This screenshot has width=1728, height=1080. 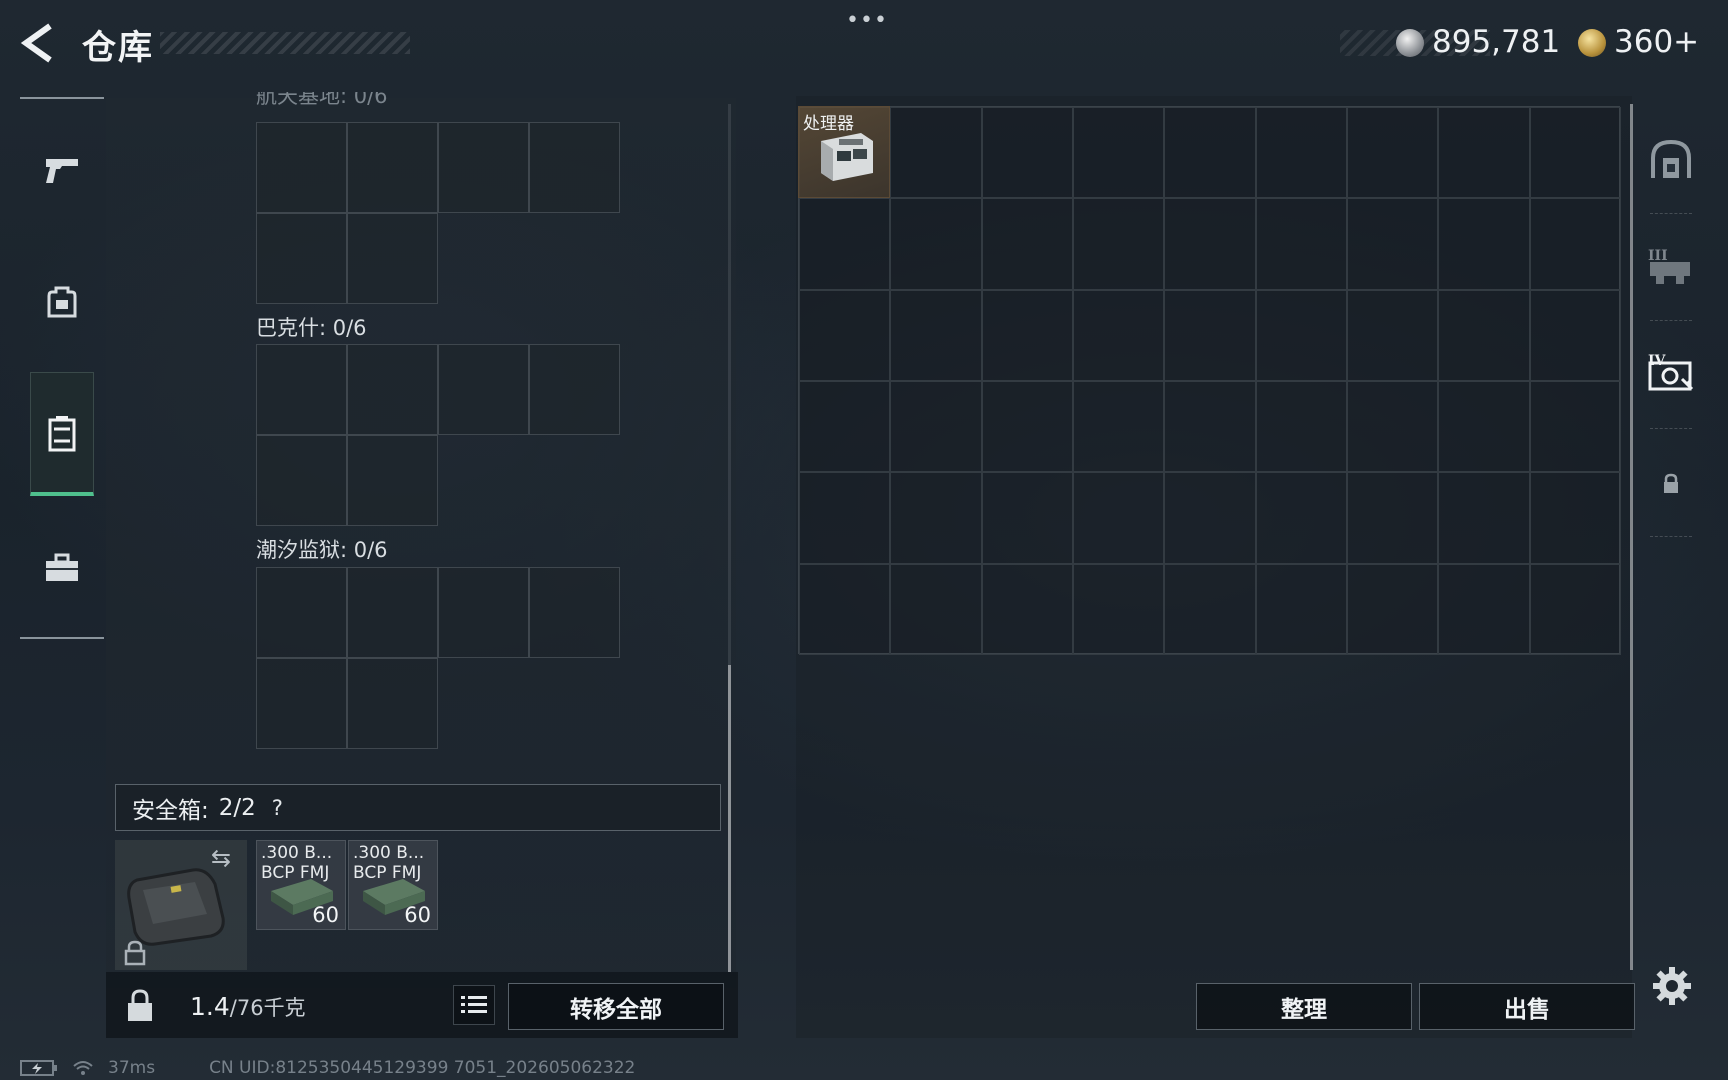 I want to click on safe-box-lock-icon, so click(x=135, y=955).